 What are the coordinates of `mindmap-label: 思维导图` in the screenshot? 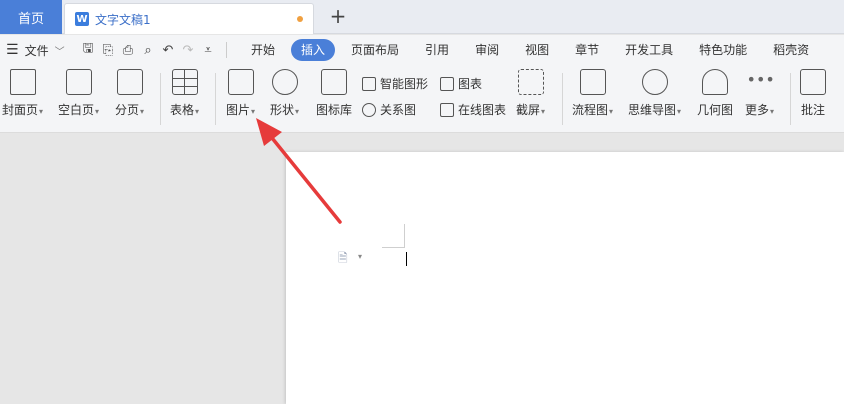 It's located at (652, 110).